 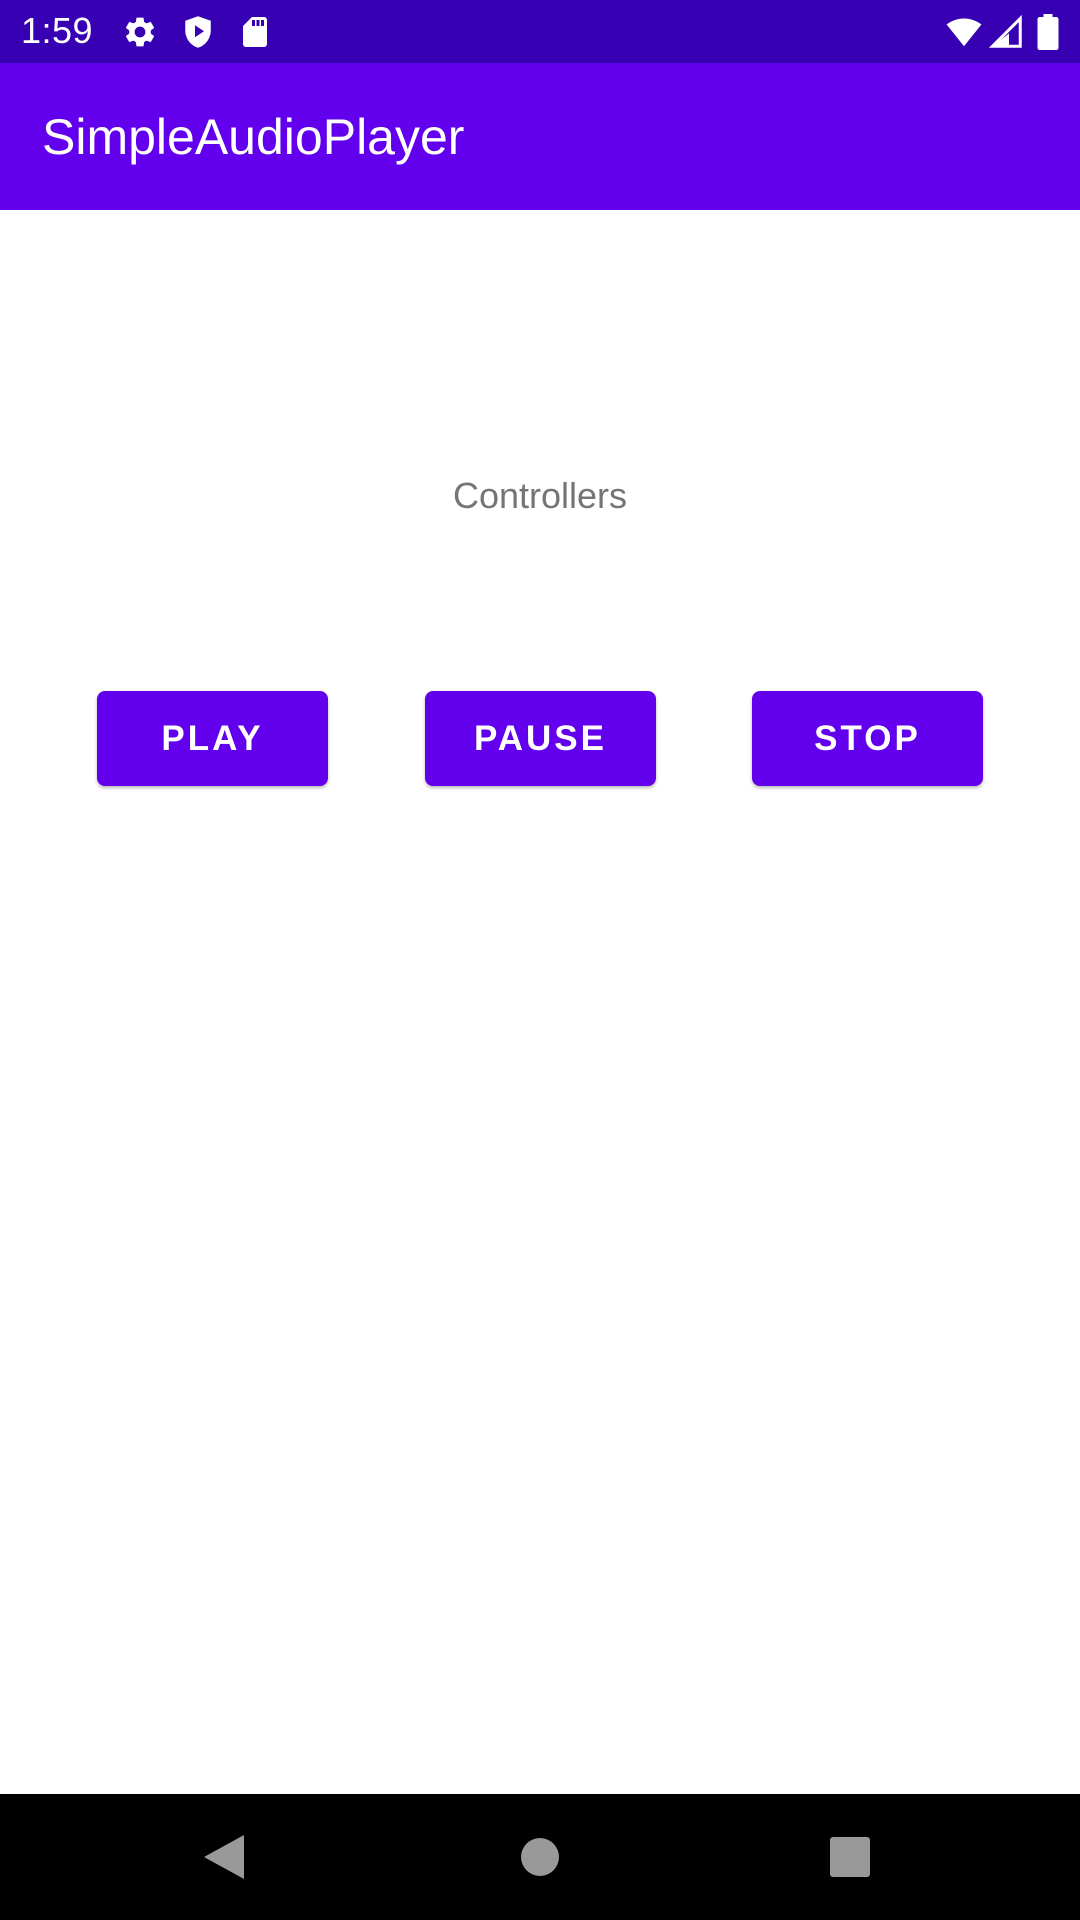 What do you see at coordinates (198, 32) in the screenshot?
I see `shield-play-icon` at bounding box center [198, 32].